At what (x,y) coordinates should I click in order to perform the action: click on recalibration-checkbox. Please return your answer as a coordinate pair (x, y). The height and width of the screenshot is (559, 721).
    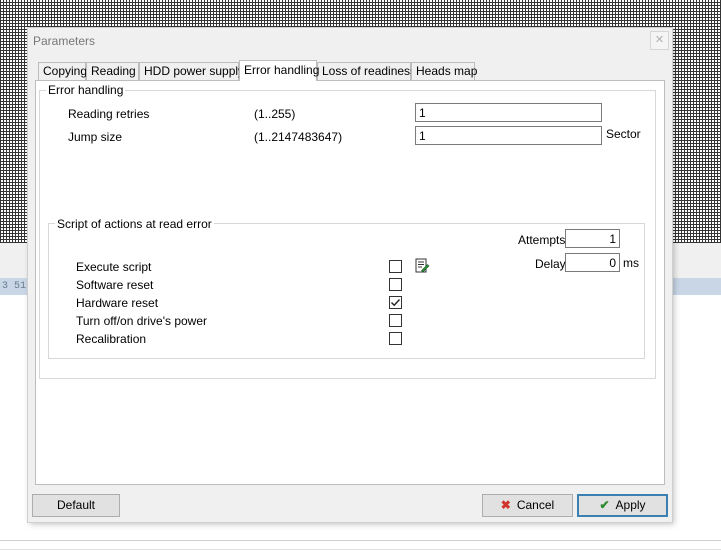
    Looking at the image, I should click on (395, 338).